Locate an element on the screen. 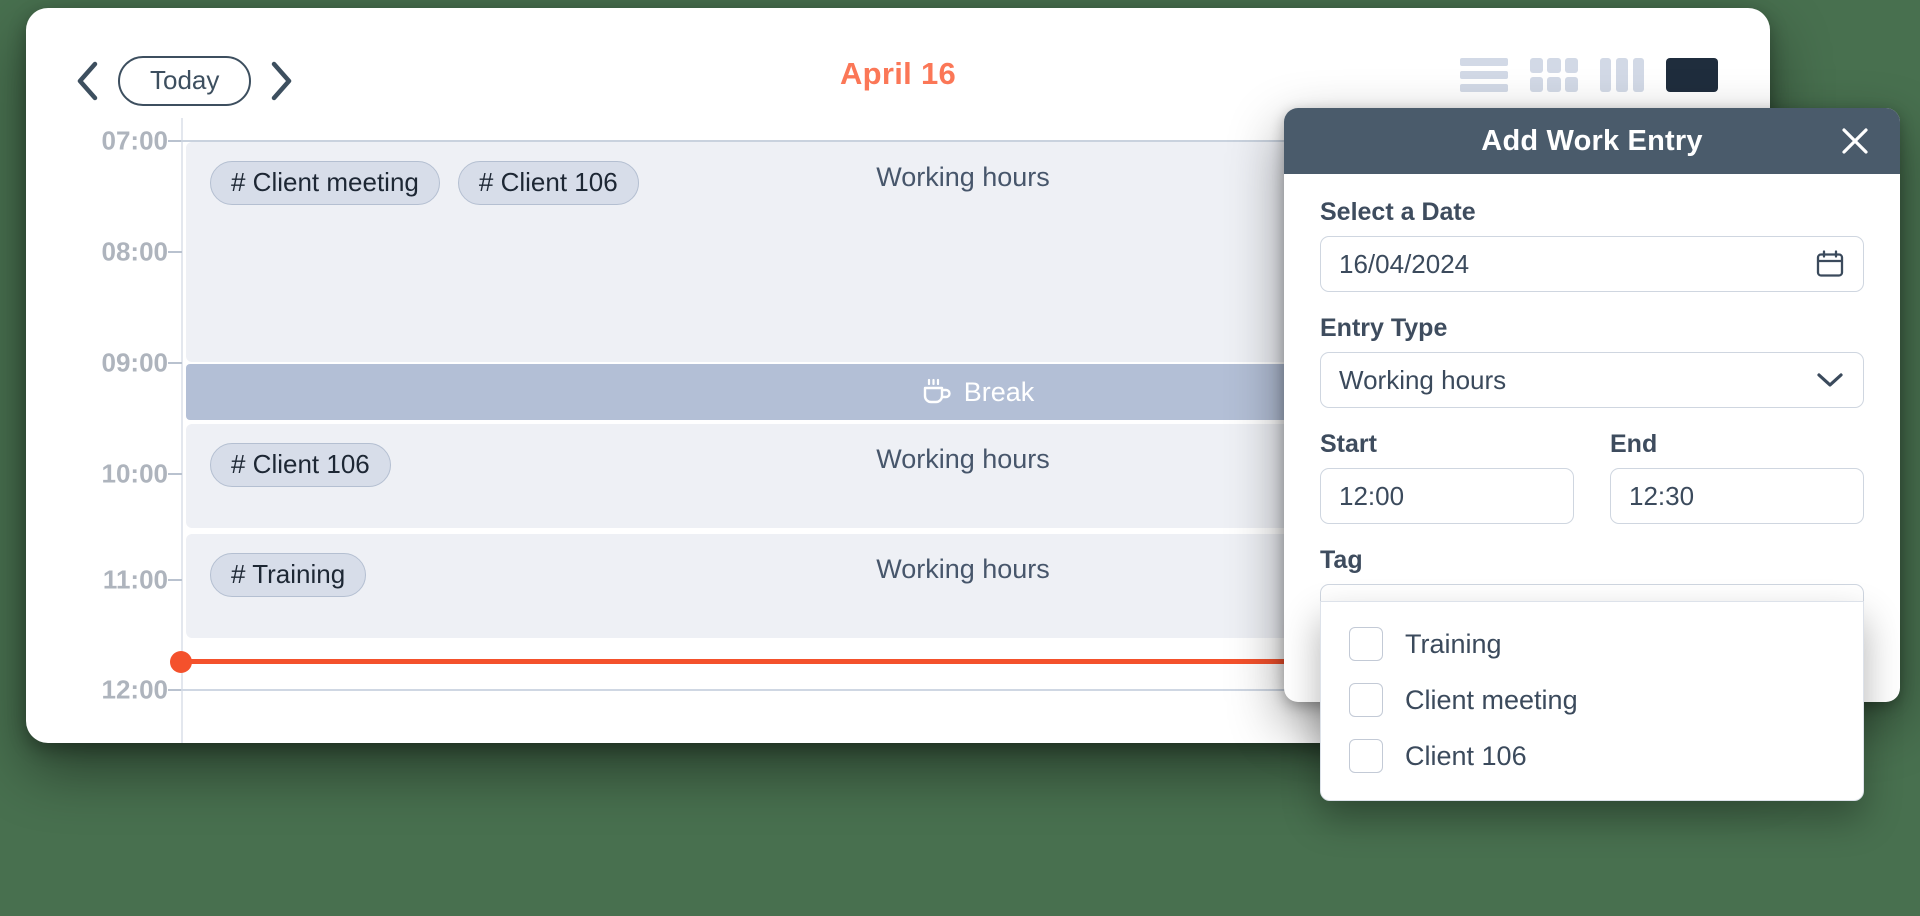 Image resolution: width=1920 pixels, height=916 pixels. coffee-cup-icon is located at coordinates (937, 392).